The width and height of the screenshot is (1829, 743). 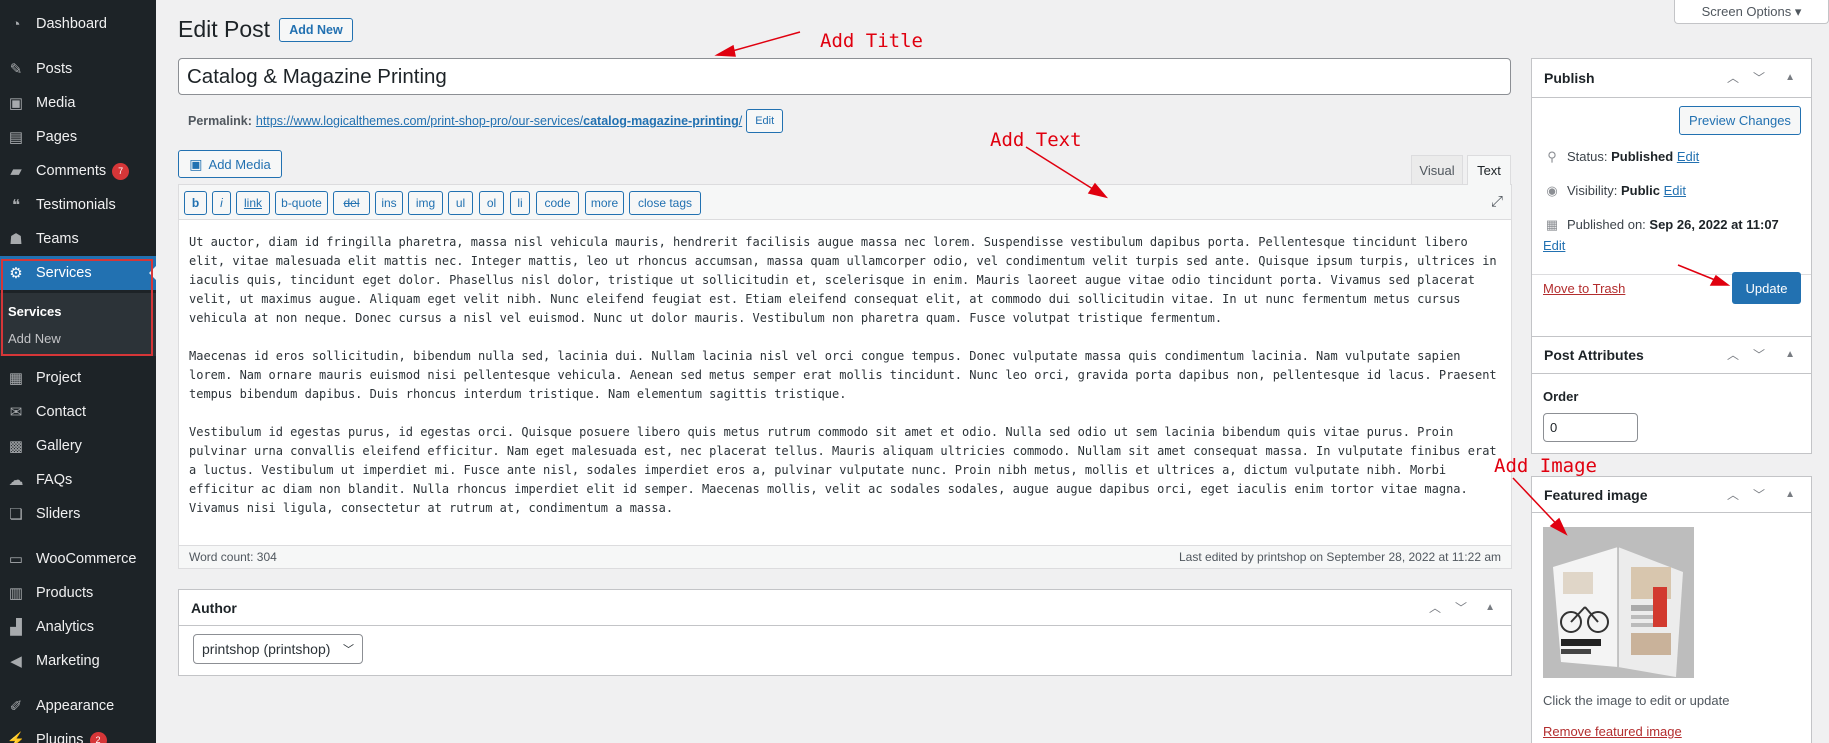 What do you see at coordinates (16, 378) in the screenshot?
I see `project-icon: ▦` at bounding box center [16, 378].